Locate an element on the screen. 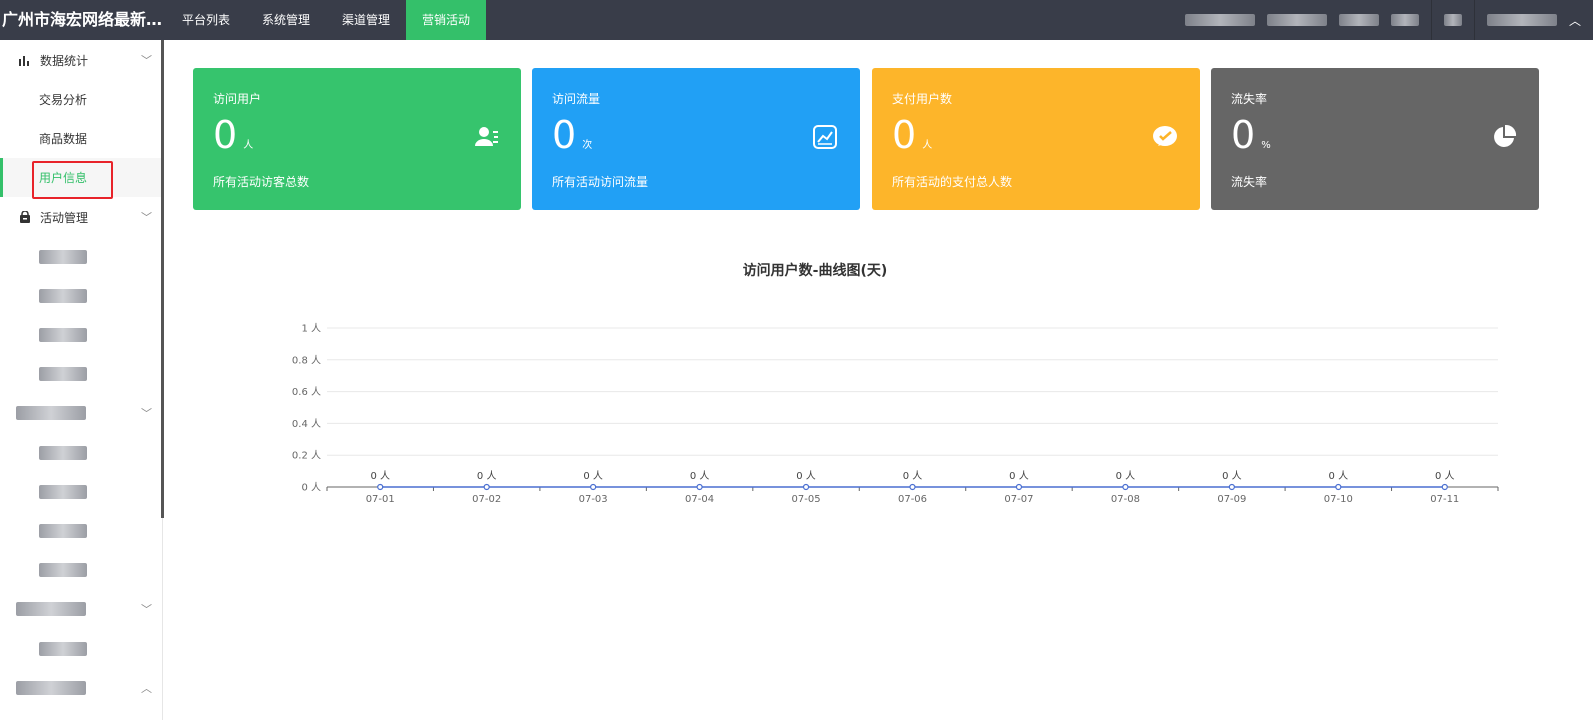 This screenshot has height=720, width=1593. top-nav-marketing: 营销活动 is located at coordinates (446, 20).